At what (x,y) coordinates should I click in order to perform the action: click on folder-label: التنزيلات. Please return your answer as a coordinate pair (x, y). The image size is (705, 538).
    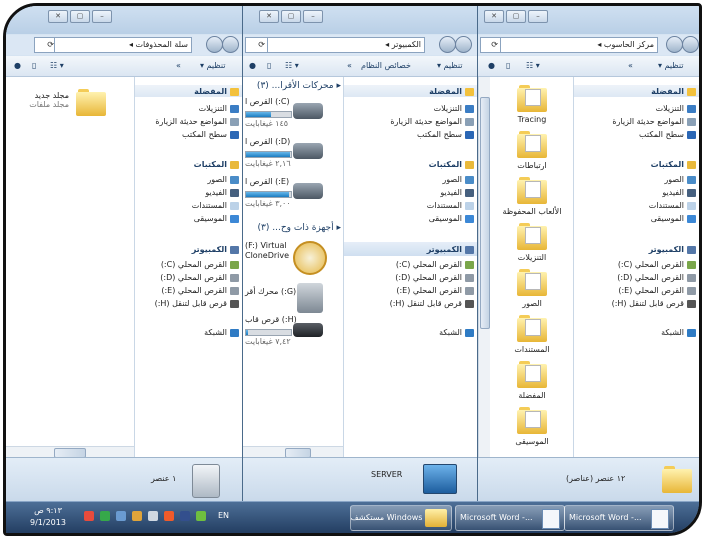
    Looking at the image, I should click on (532, 257).